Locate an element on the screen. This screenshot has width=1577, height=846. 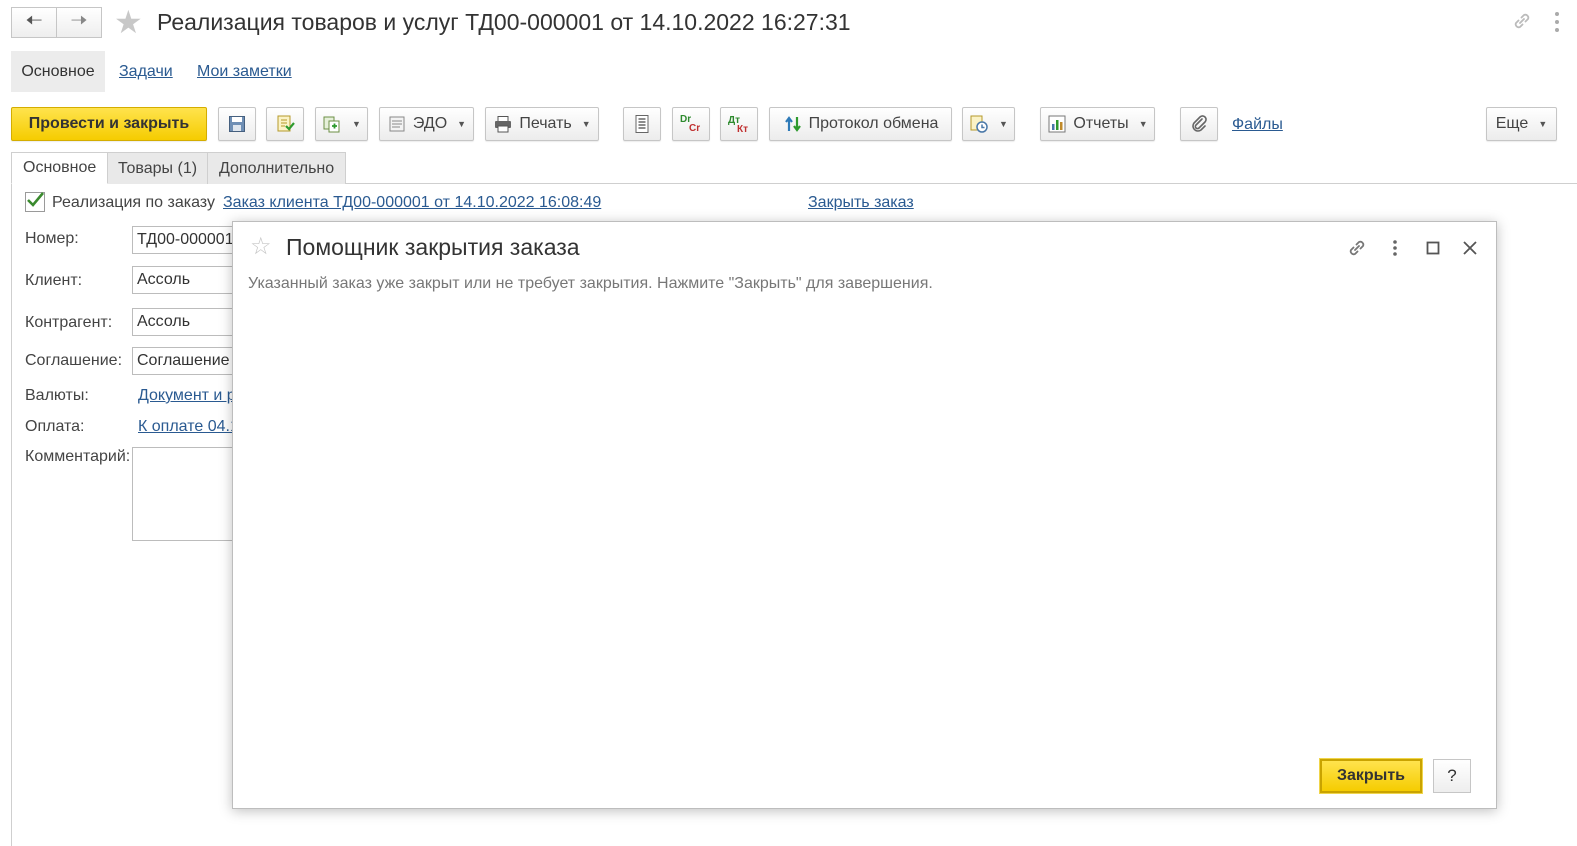
dt-kt-icon: Дт Кт is located at coordinates (739, 124).